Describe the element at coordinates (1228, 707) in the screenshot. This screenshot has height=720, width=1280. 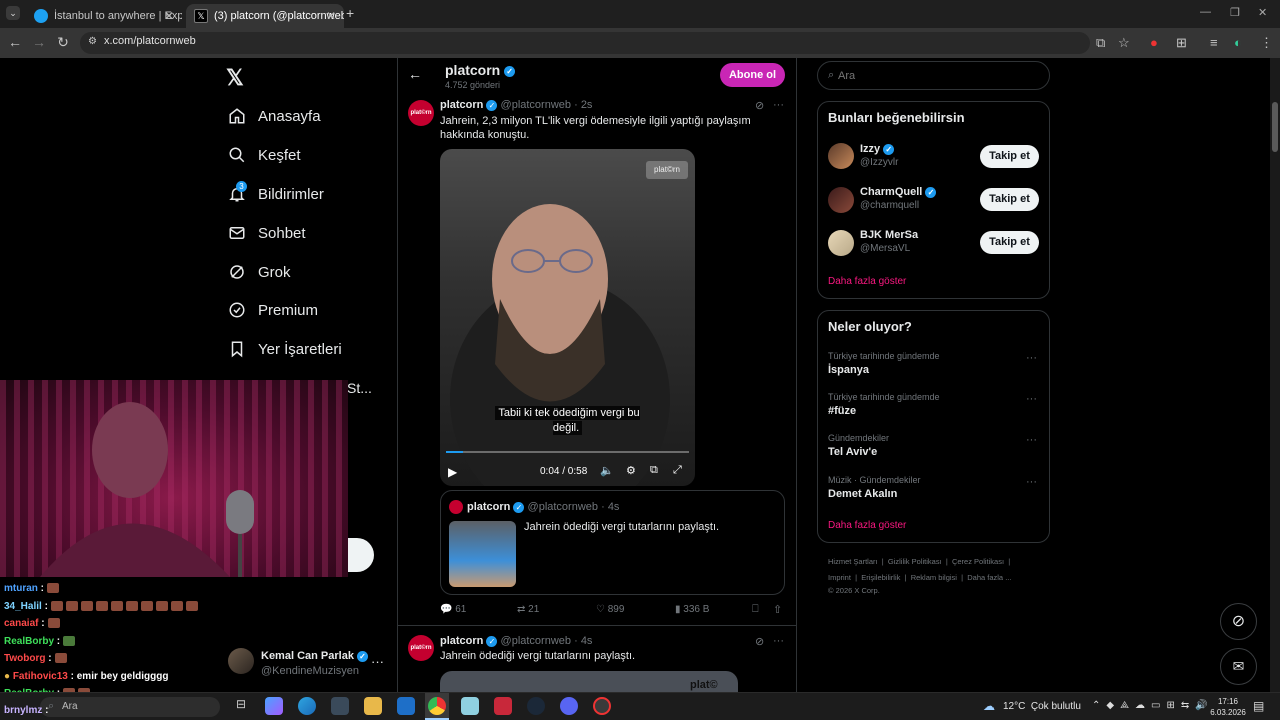
I see `clock: 17:16 6.03.2026` at that location.